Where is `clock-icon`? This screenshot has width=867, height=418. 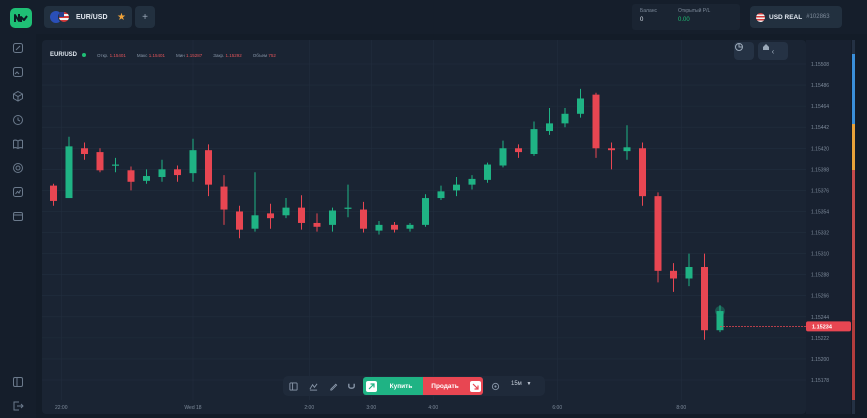
clock-icon is located at coordinates (18, 120).